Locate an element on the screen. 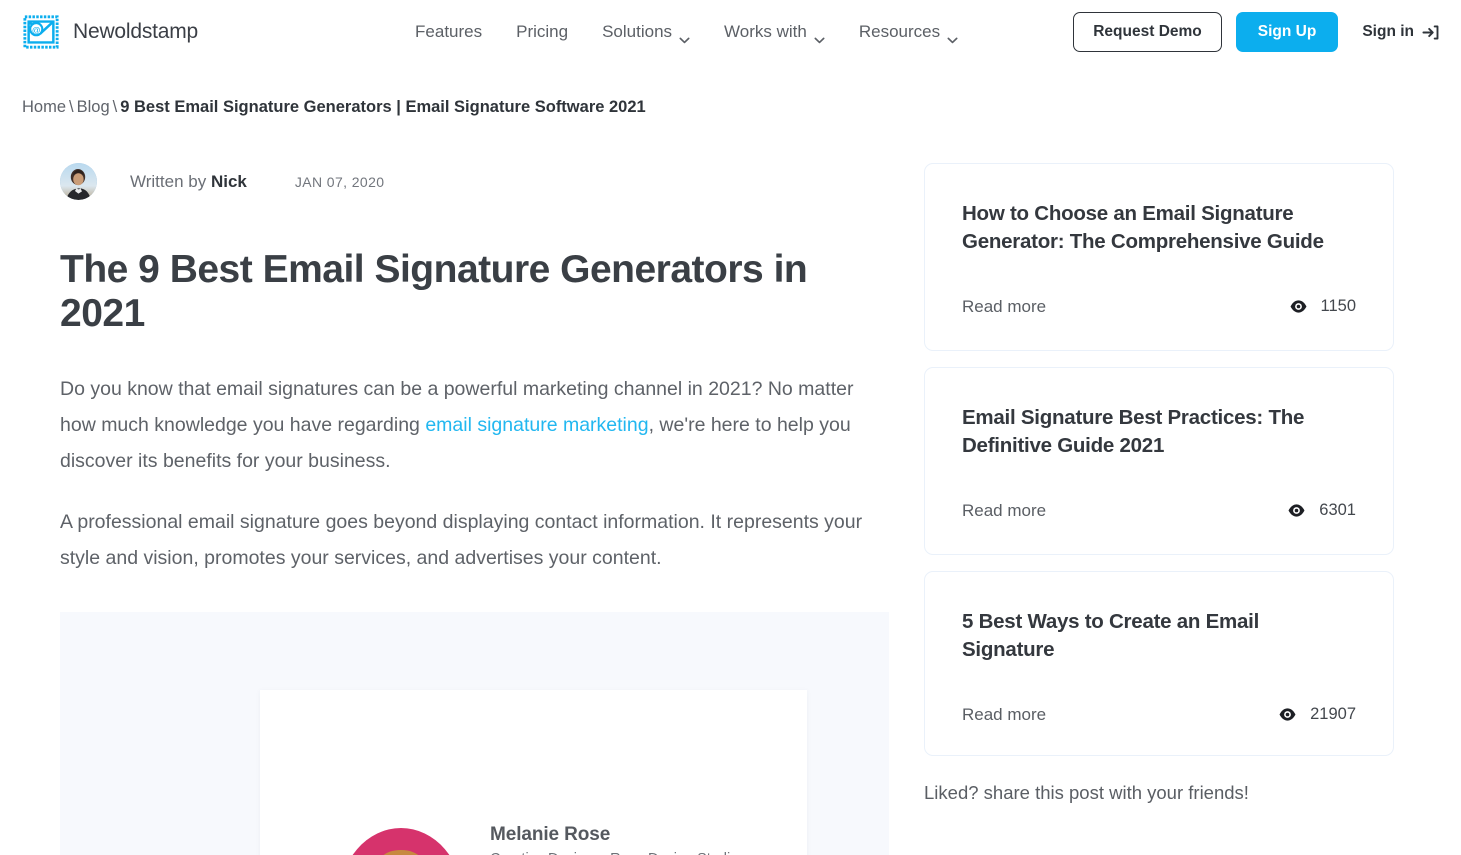 The height and width of the screenshot is (855, 1461). views-number: 6301 is located at coordinates (1337, 510).